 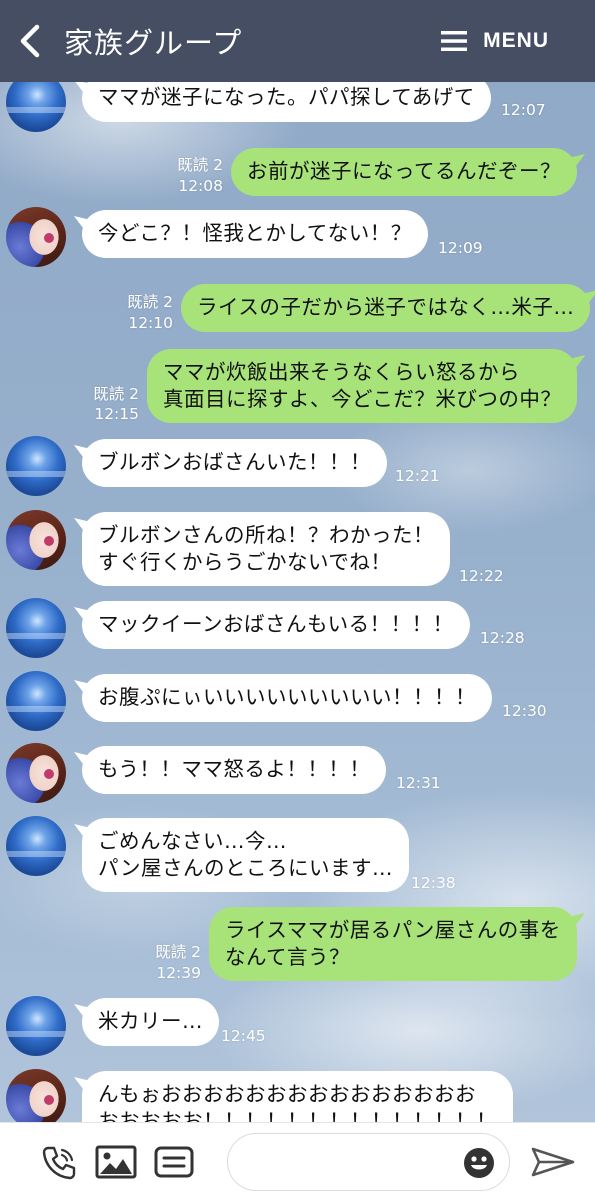 What do you see at coordinates (524, 711) in the screenshot?
I see `message-time: 12:30` at bounding box center [524, 711].